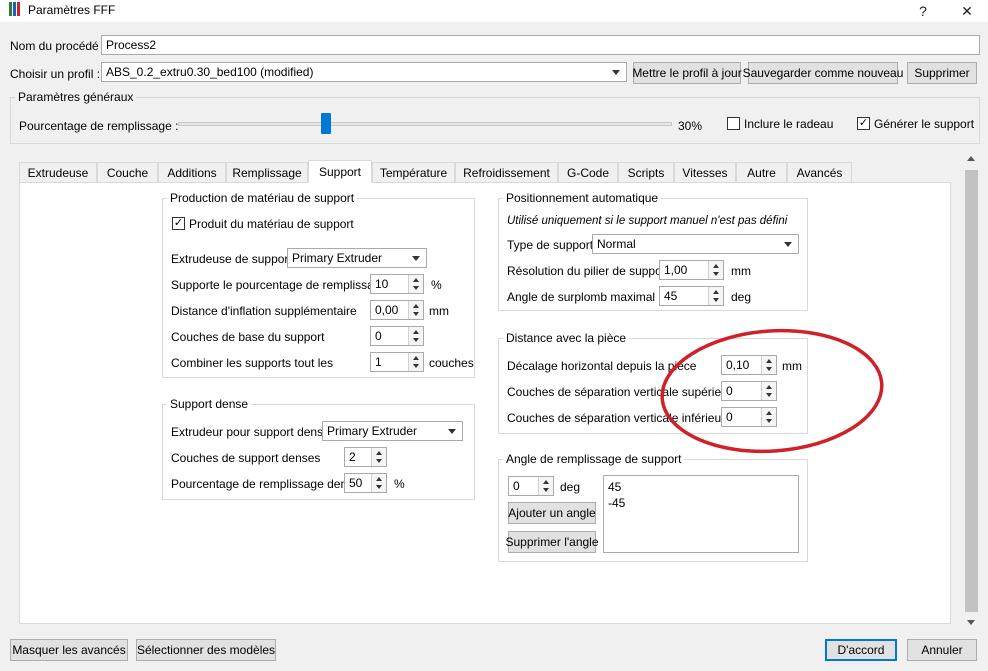 This screenshot has height=671, width=988. What do you see at coordinates (264, 311) in the screenshot?
I see `inflation-distance-label: Distance d'inflation supplémentaire` at bounding box center [264, 311].